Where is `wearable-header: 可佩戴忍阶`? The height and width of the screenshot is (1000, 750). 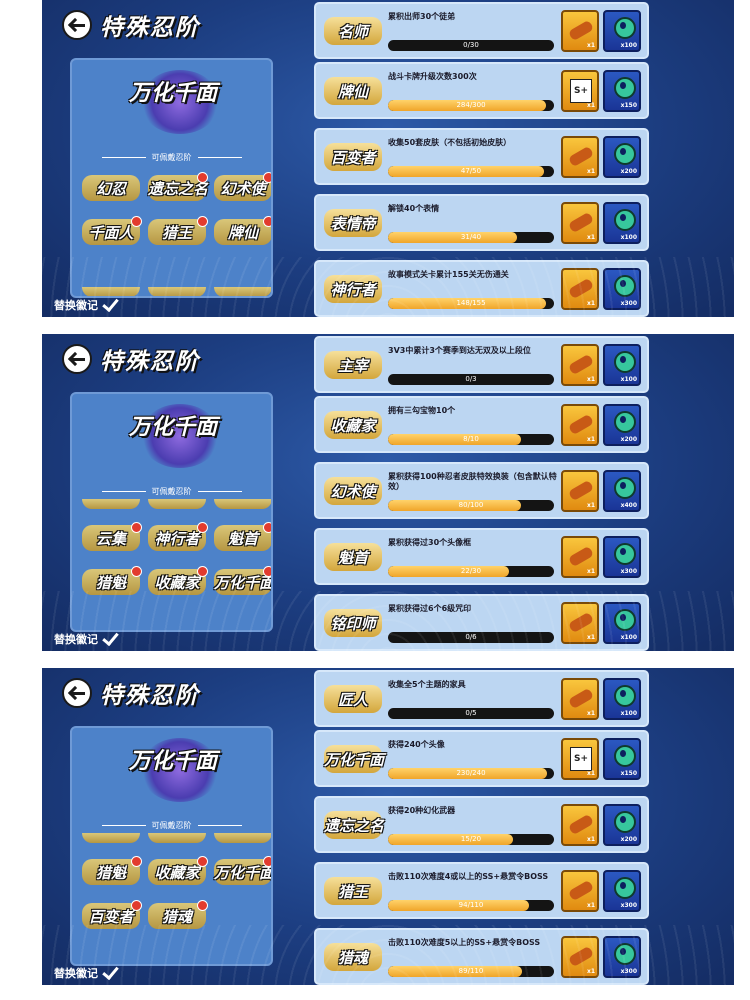 wearable-header: 可佩戴忍阶 is located at coordinates (171, 825).